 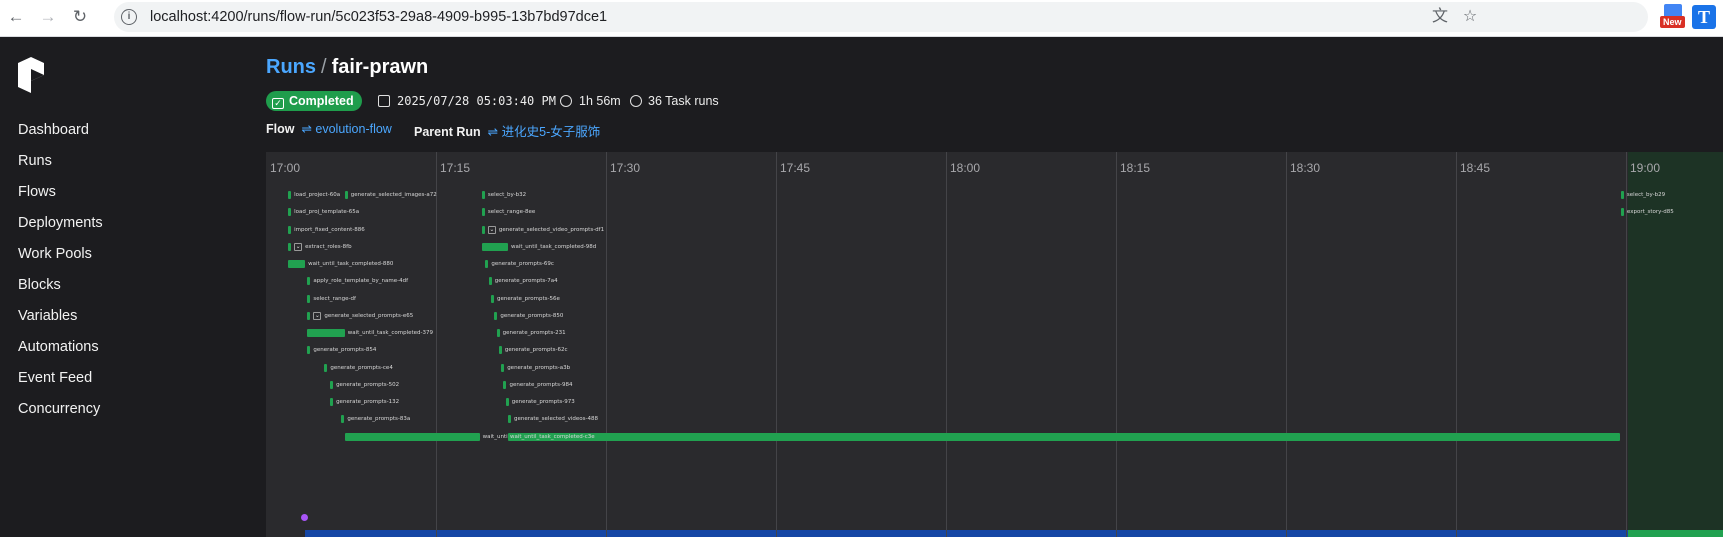 I want to click on start-time: 2025/07/28 05:03:40 PM, so click(x=476, y=101).